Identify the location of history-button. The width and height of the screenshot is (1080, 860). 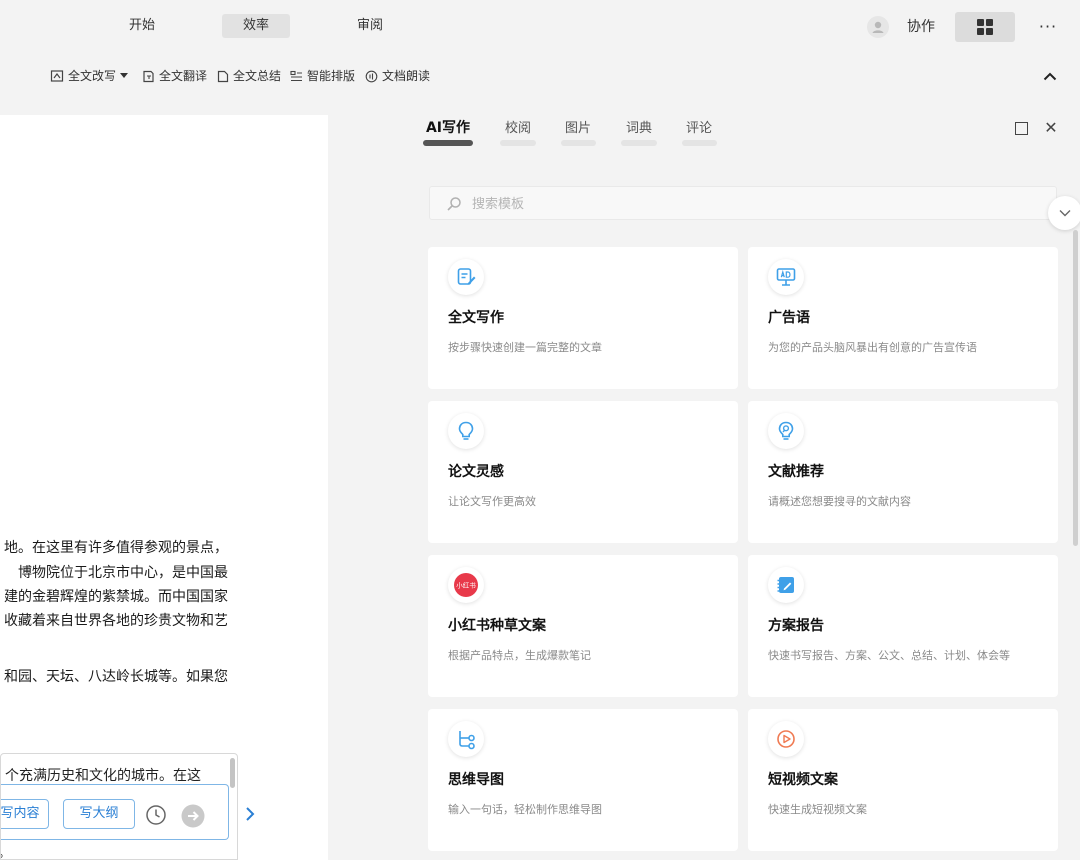
(156, 817).